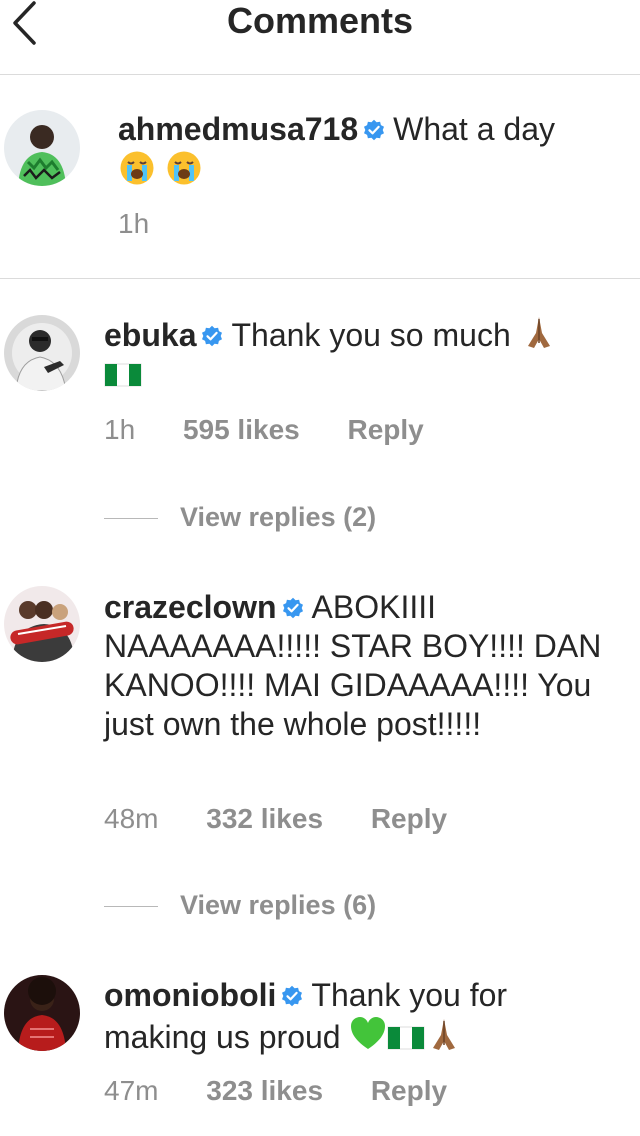 The image size is (640, 1136). Describe the element at coordinates (264, 1090) in the screenshot. I see `likes-count: 323 likes` at that location.